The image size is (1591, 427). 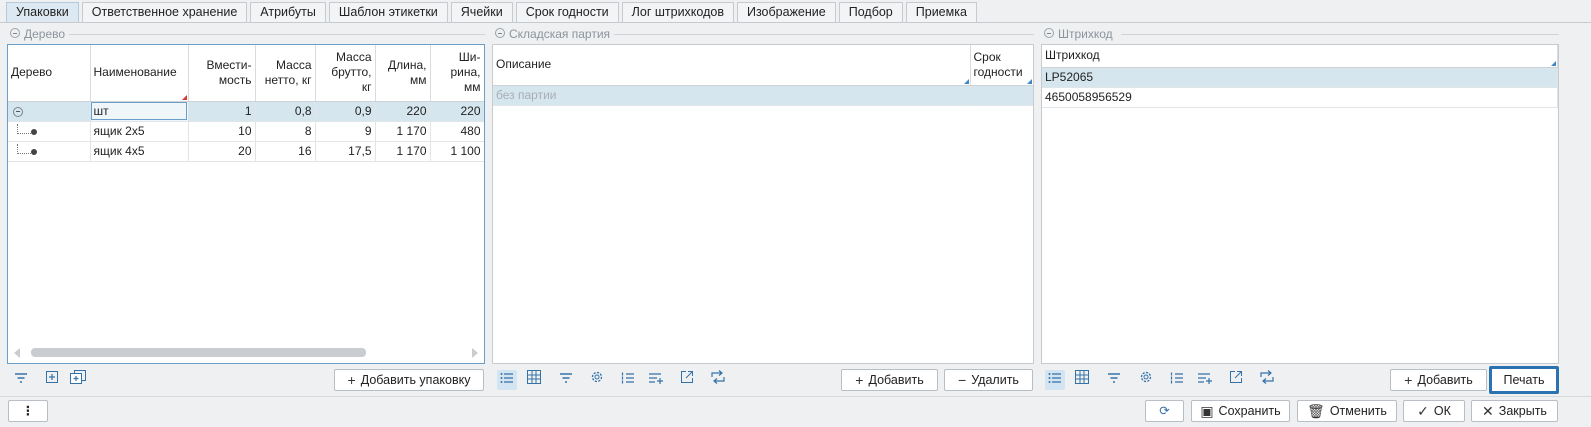 I want to click on col-width: Ши- рина, мм, so click(x=457, y=73).